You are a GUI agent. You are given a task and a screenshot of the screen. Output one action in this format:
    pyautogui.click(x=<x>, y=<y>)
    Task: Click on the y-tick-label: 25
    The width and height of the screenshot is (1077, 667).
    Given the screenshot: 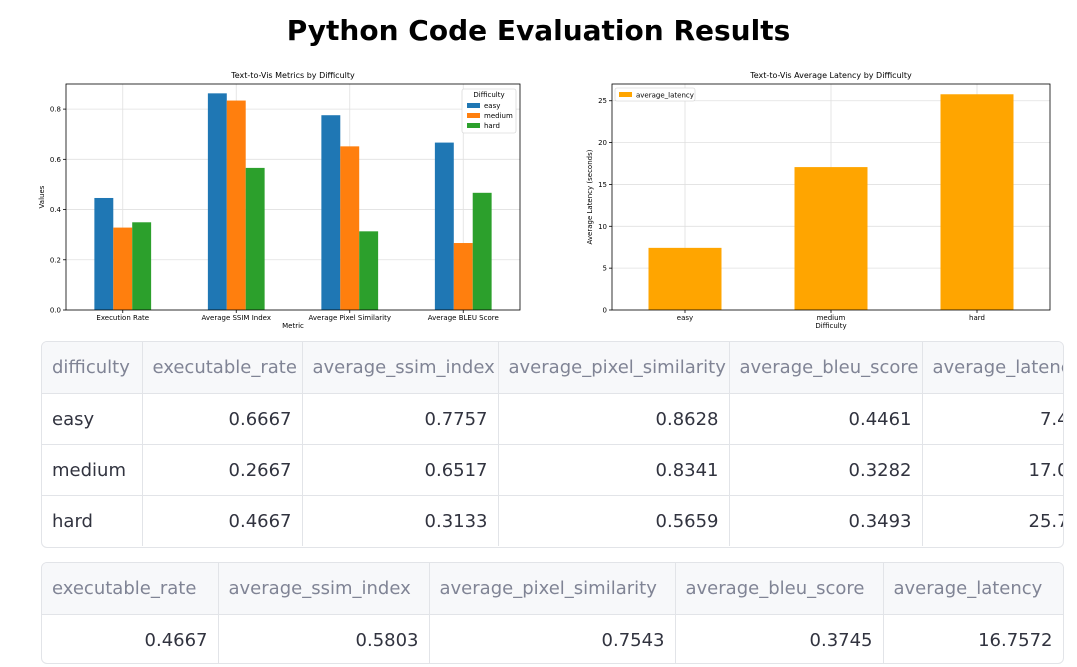 What is the action you would take?
    pyautogui.click(x=602, y=101)
    